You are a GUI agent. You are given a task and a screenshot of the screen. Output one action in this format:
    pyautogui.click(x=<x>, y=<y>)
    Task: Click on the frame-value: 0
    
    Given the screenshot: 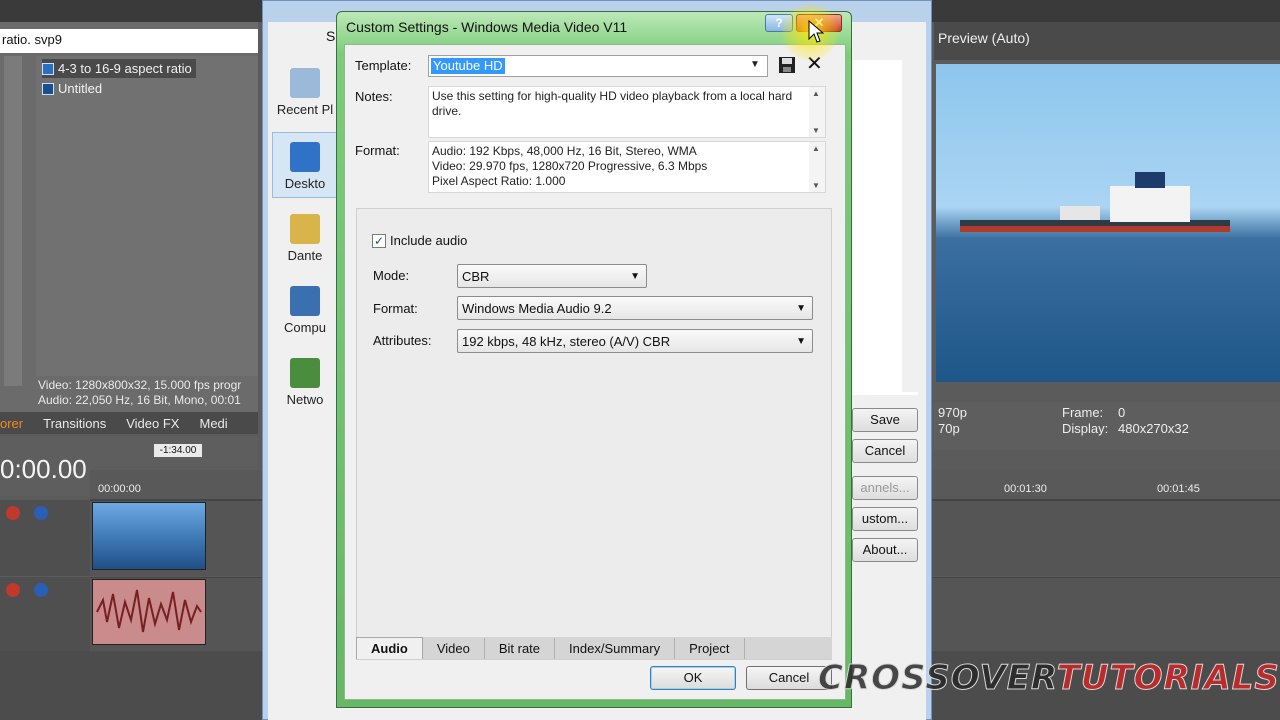 What is the action you would take?
    pyautogui.click(x=1122, y=412)
    